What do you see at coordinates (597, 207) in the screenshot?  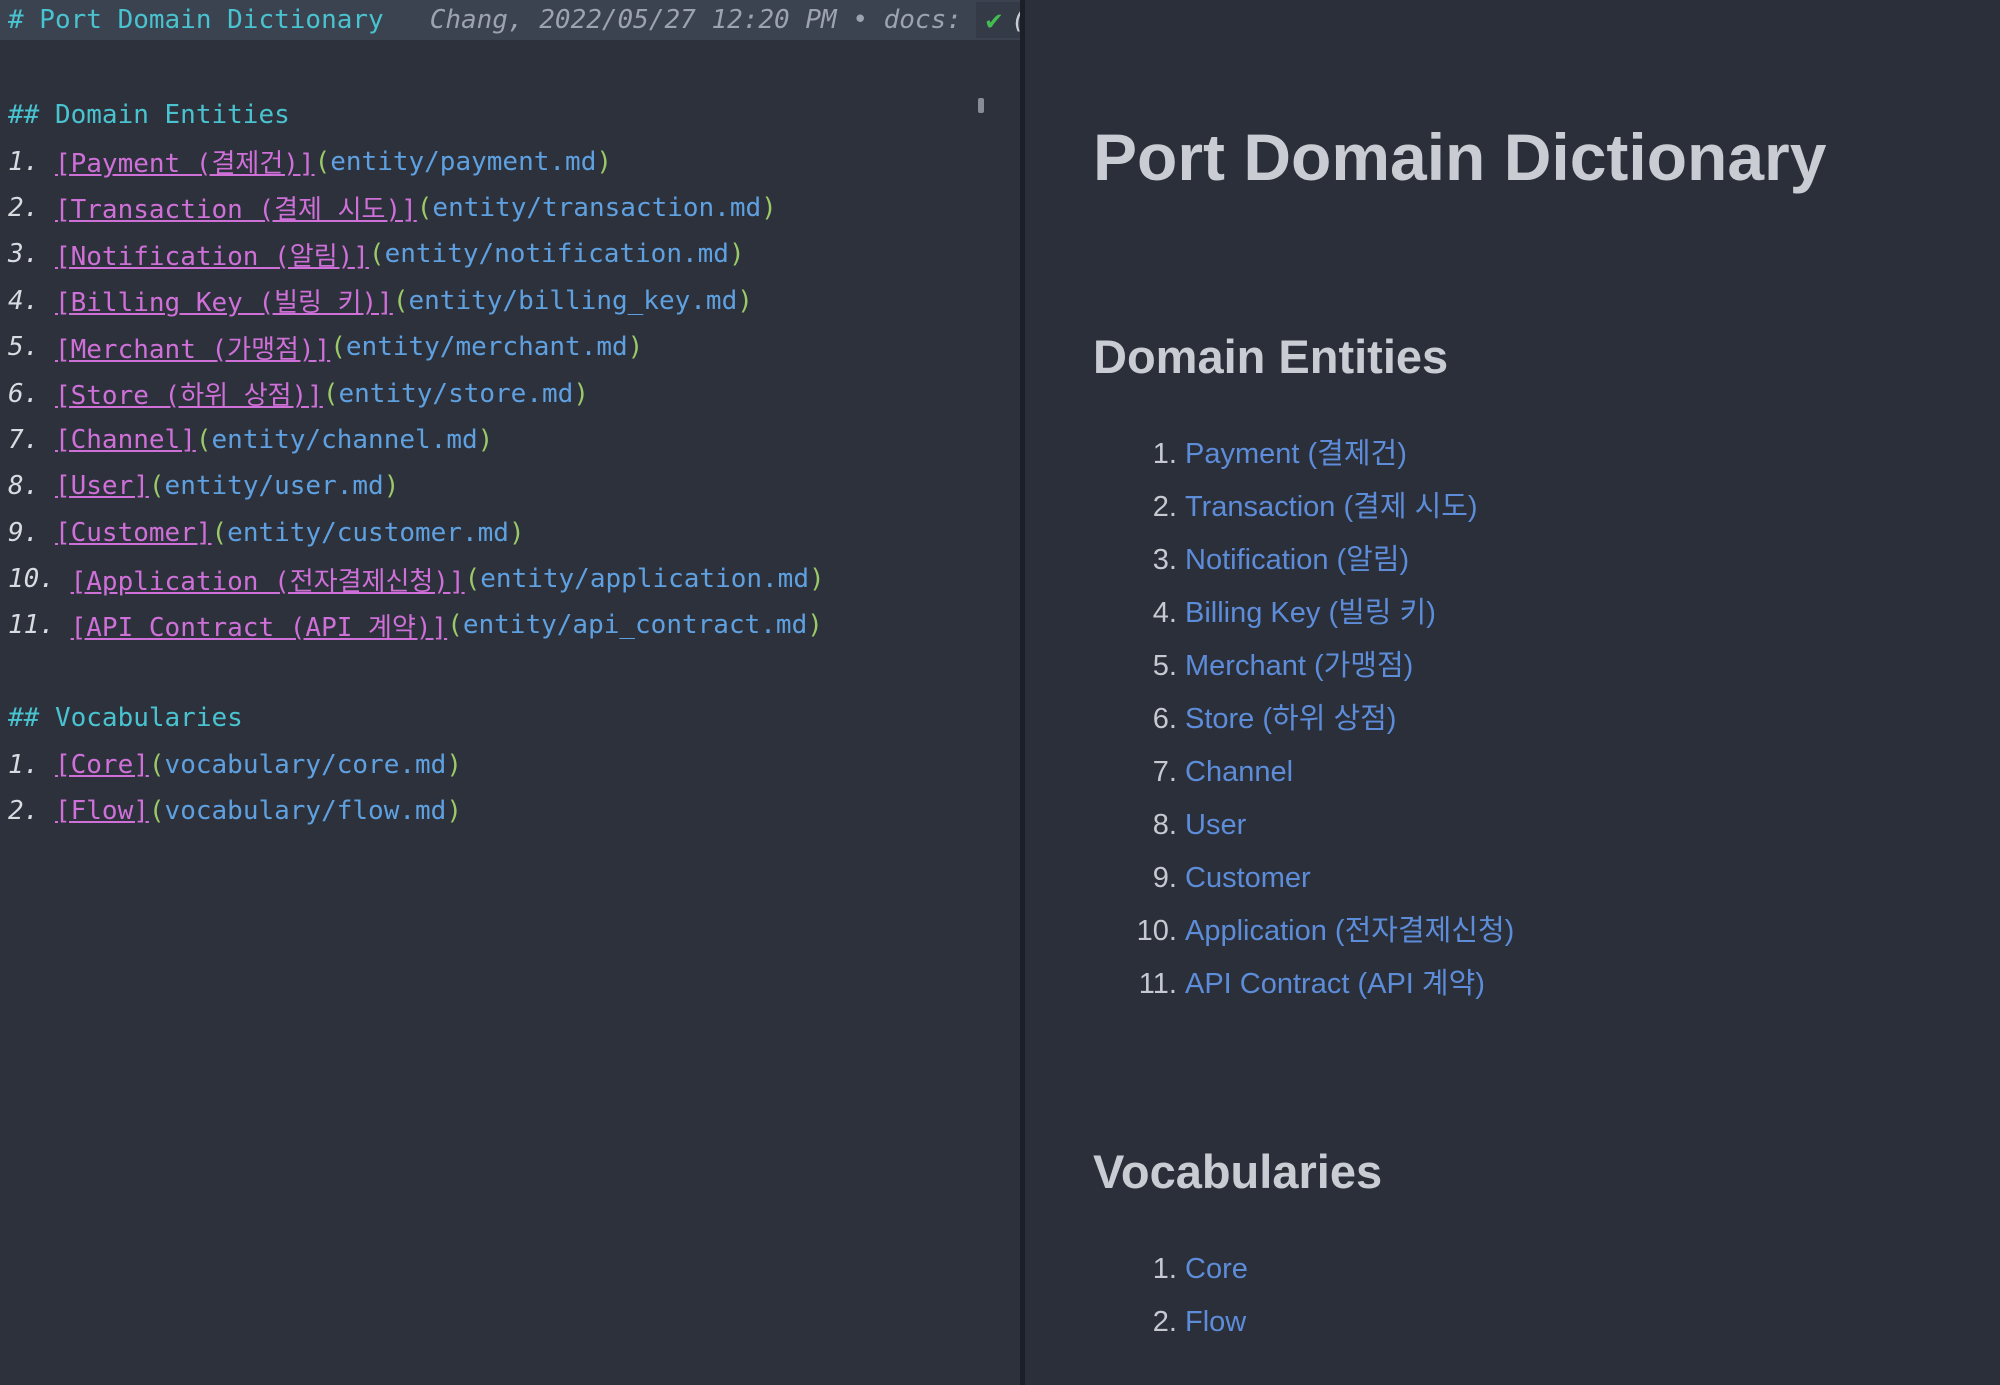 I see `markdown-link-url: entity/transaction.md` at bounding box center [597, 207].